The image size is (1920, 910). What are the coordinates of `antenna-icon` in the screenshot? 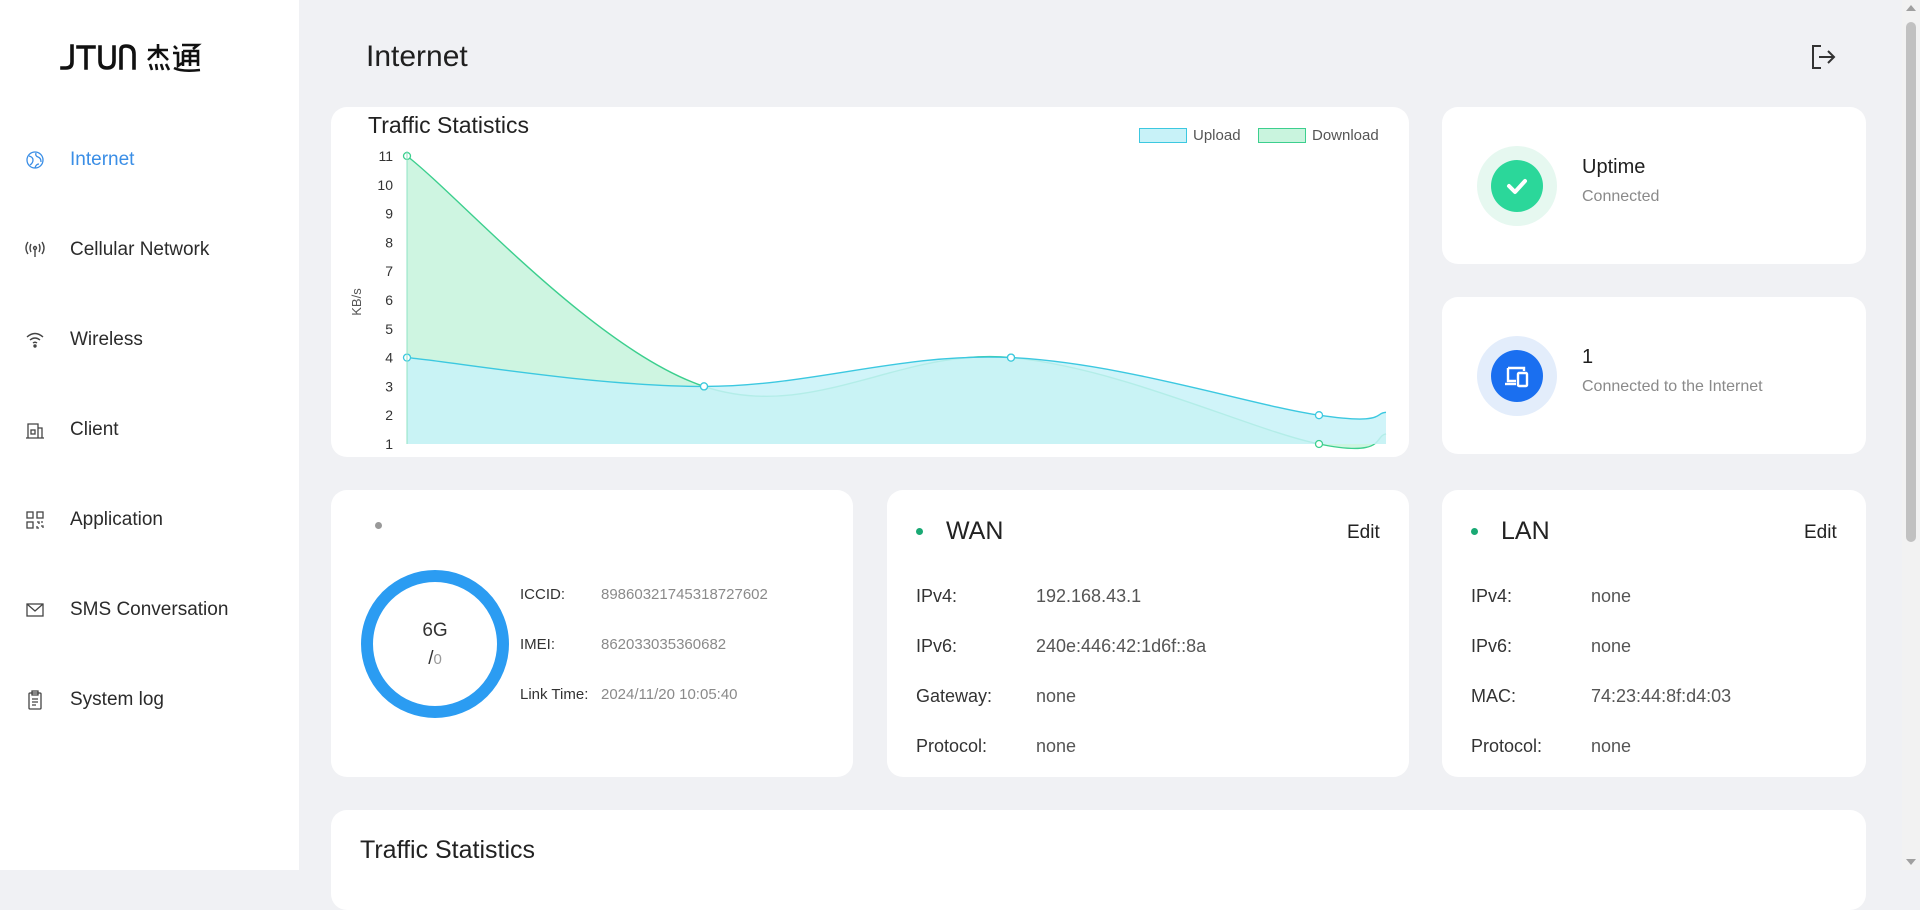 It's located at (35, 250).